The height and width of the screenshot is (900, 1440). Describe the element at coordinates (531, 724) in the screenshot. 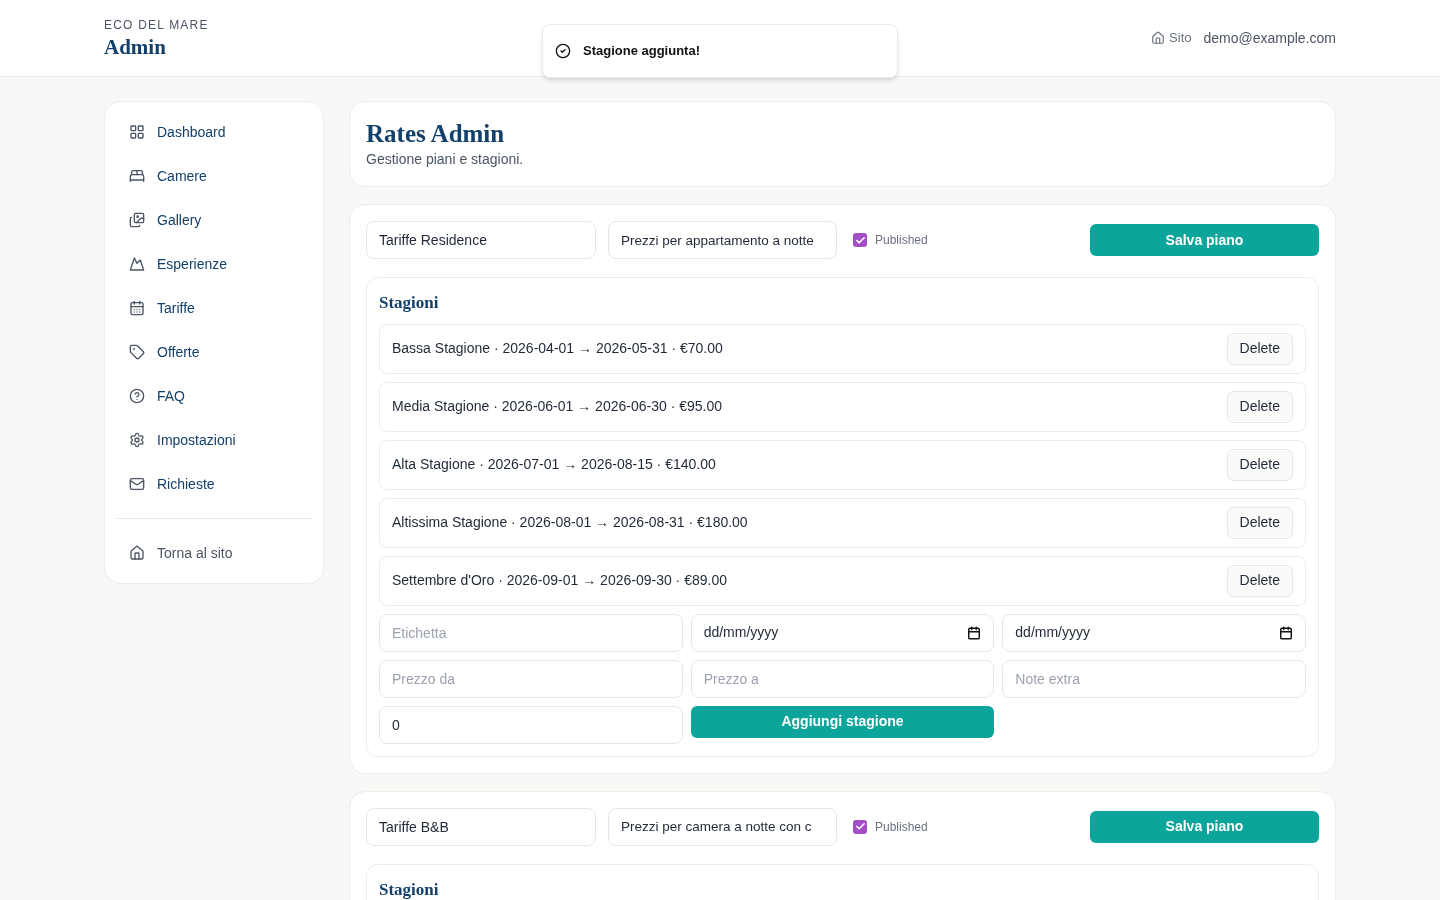

I see `input-field: 0` at that location.